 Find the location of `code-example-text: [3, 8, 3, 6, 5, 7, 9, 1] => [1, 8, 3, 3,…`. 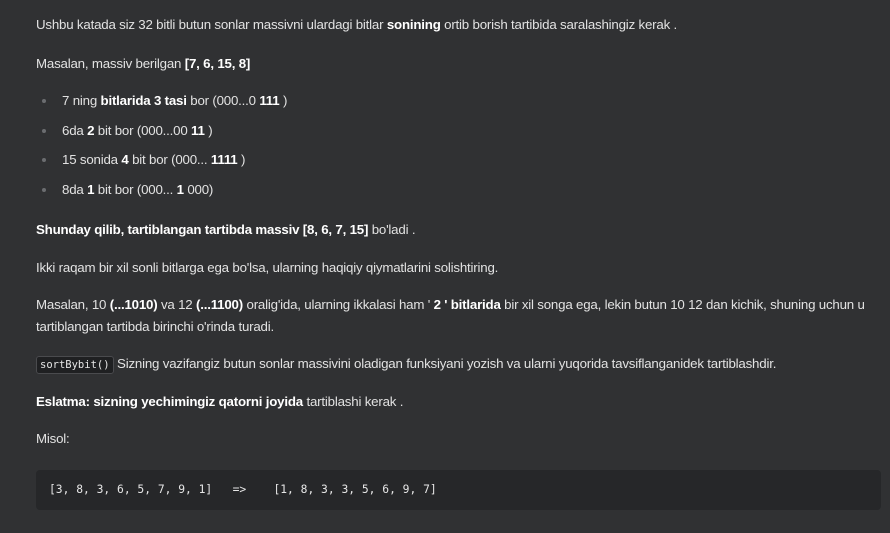

code-example-text: [3, 8, 3, 6, 5, 7, 9, 1] => [1, 8, 3, 3,… is located at coordinates (243, 489).